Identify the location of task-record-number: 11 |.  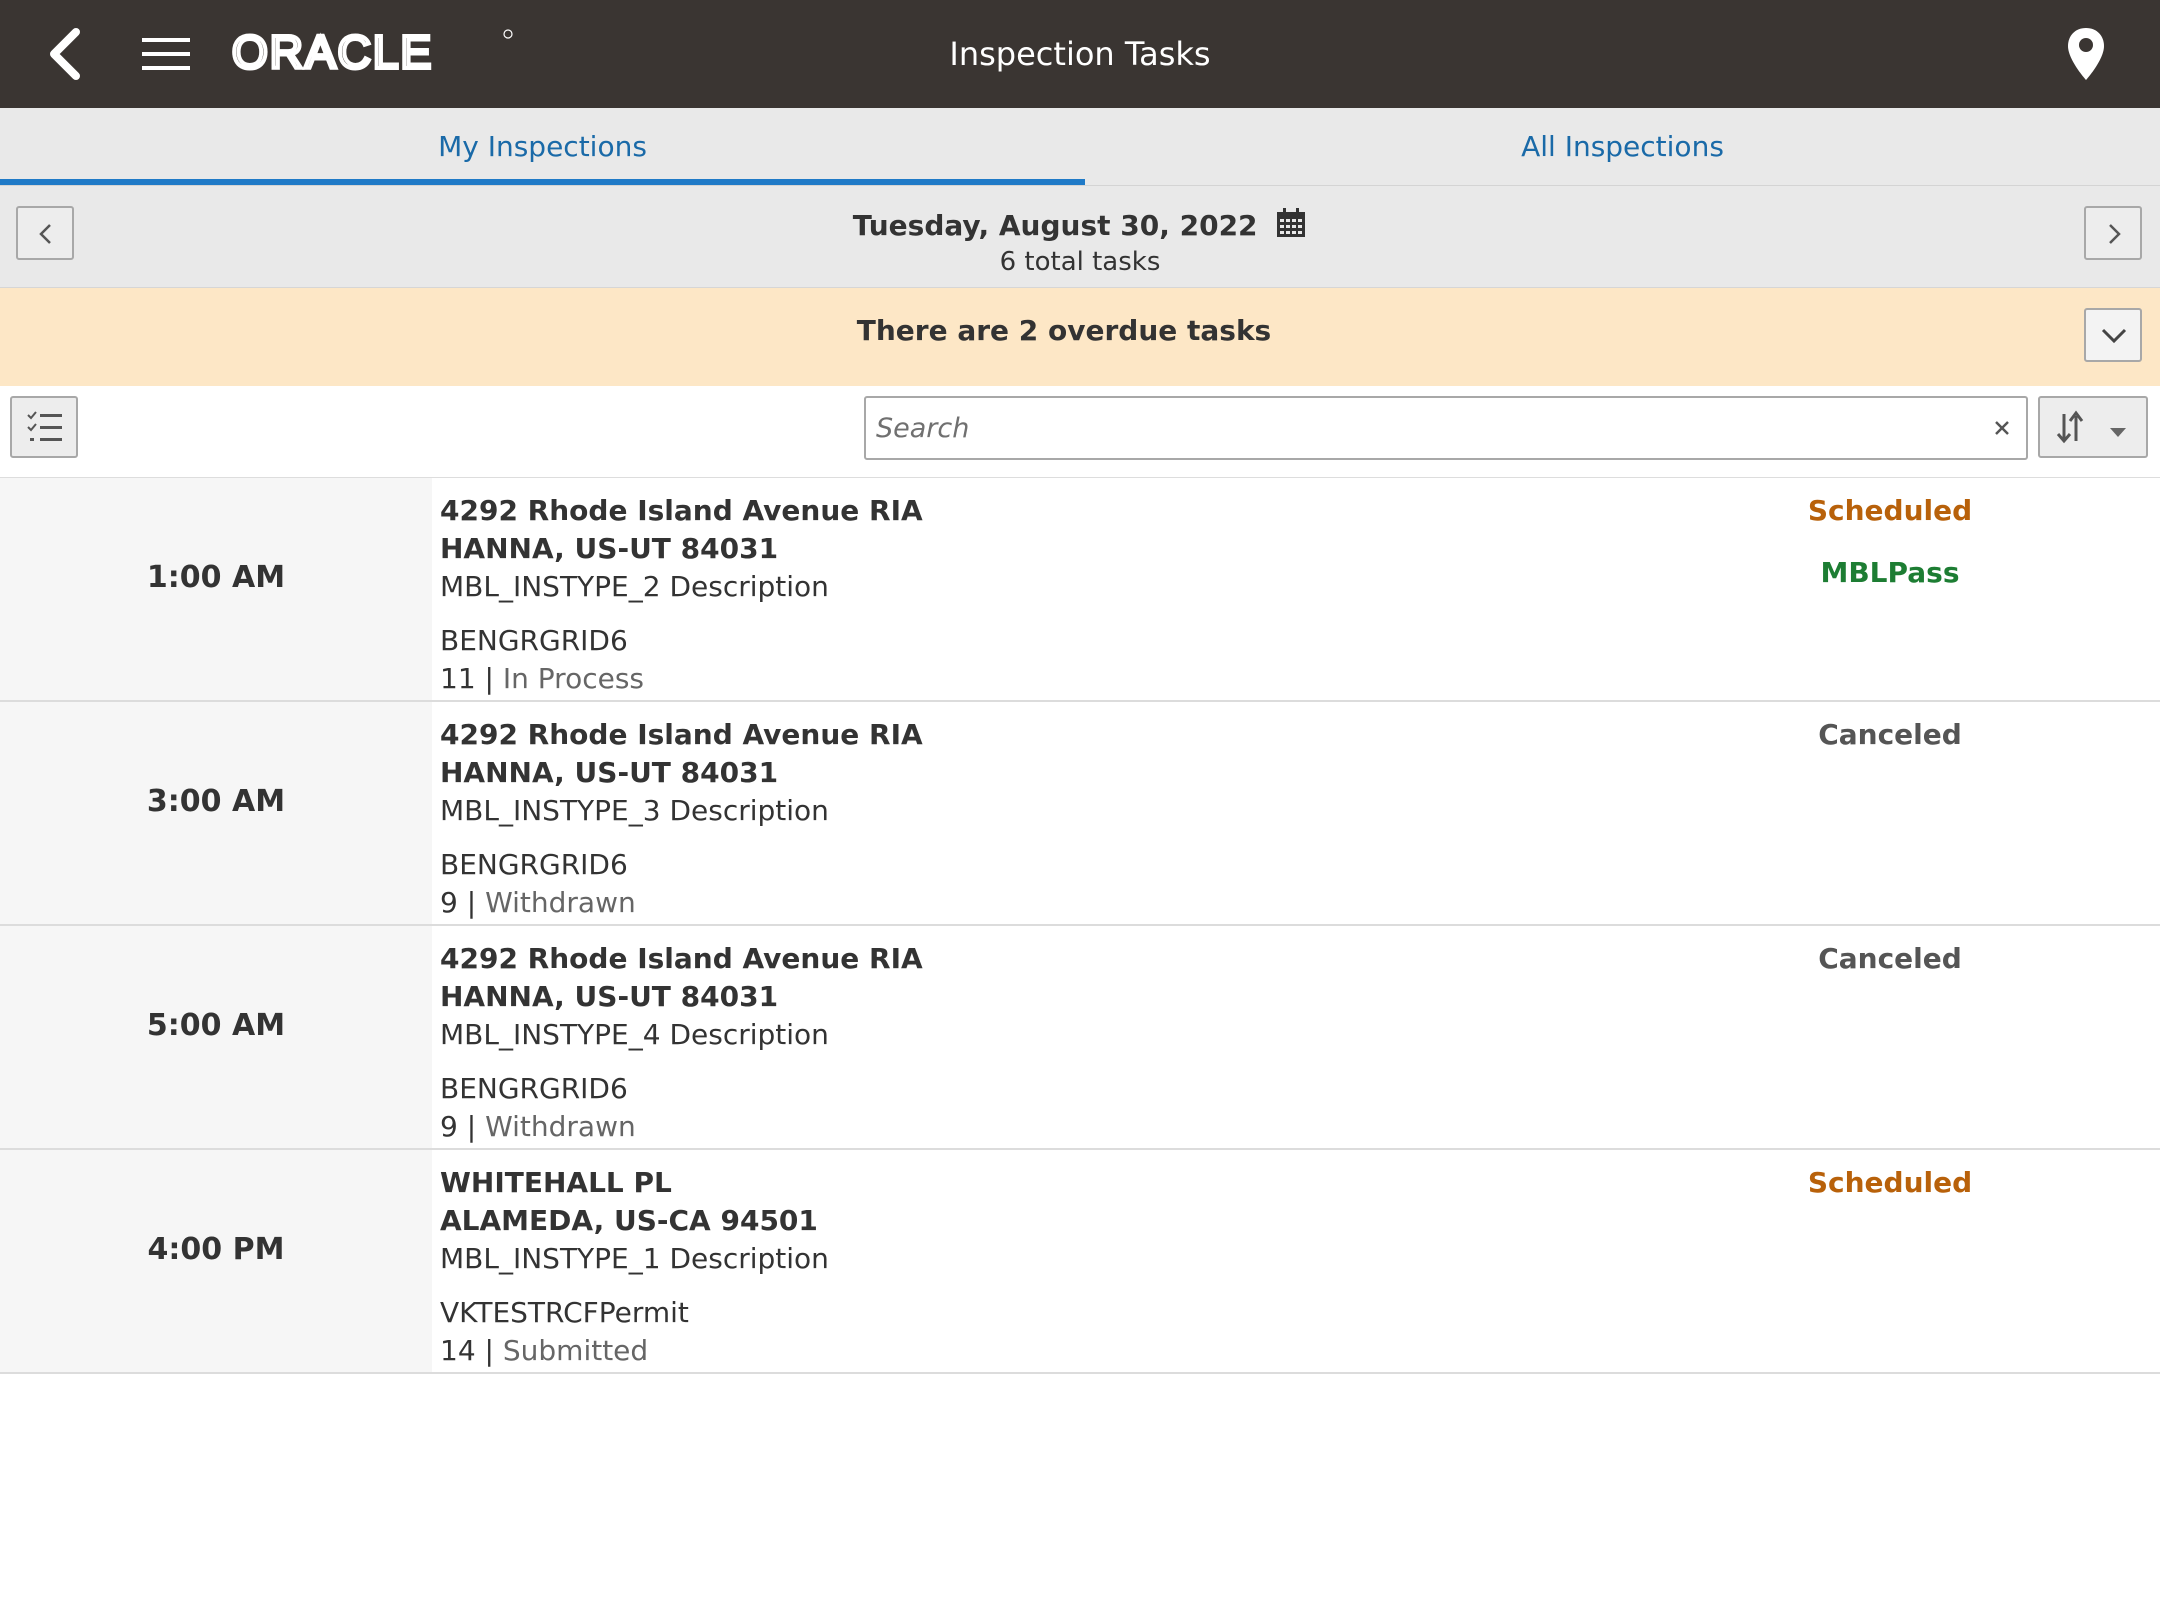
(471, 678).